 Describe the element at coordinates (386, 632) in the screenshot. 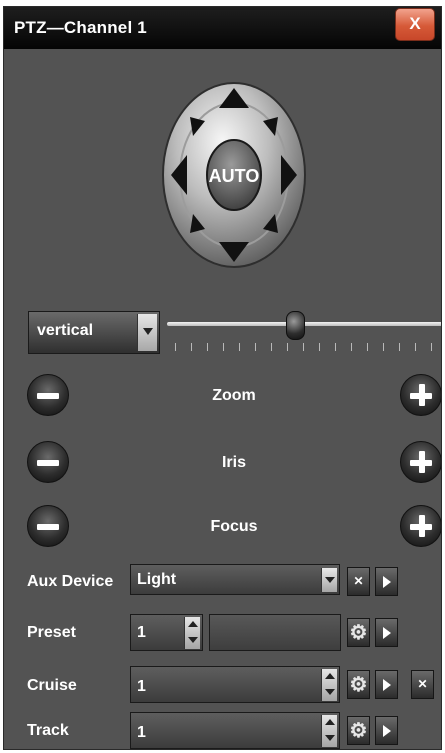

I see `preset-goto-button` at that location.